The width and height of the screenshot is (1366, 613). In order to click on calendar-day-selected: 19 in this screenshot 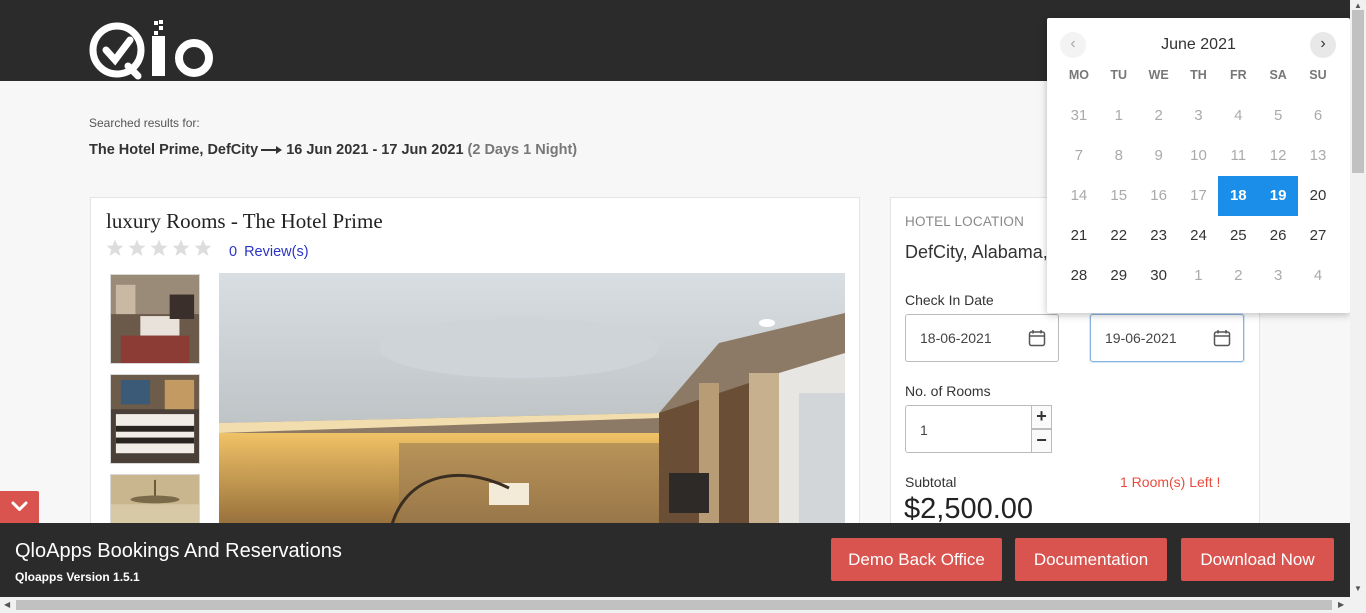, I will do `click(1278, 196)`.